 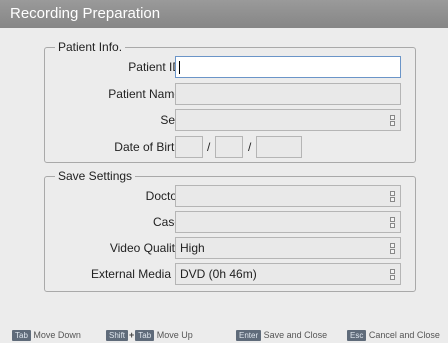 I want to click on title-bar: Recording Preparation, so click(x=224, y=14).